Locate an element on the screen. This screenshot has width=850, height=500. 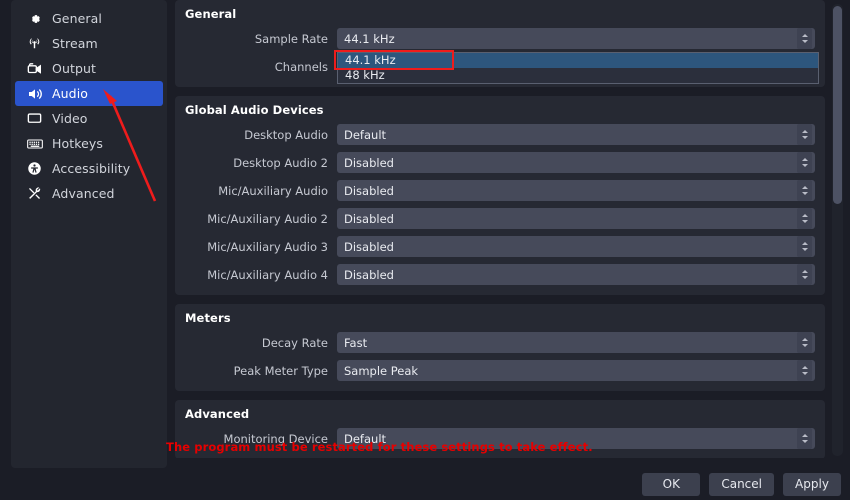
setting-row-mic-aux-audio-3: Mic/Auxiliary Audio 3 Disabled is located at coordinates (500, 246).